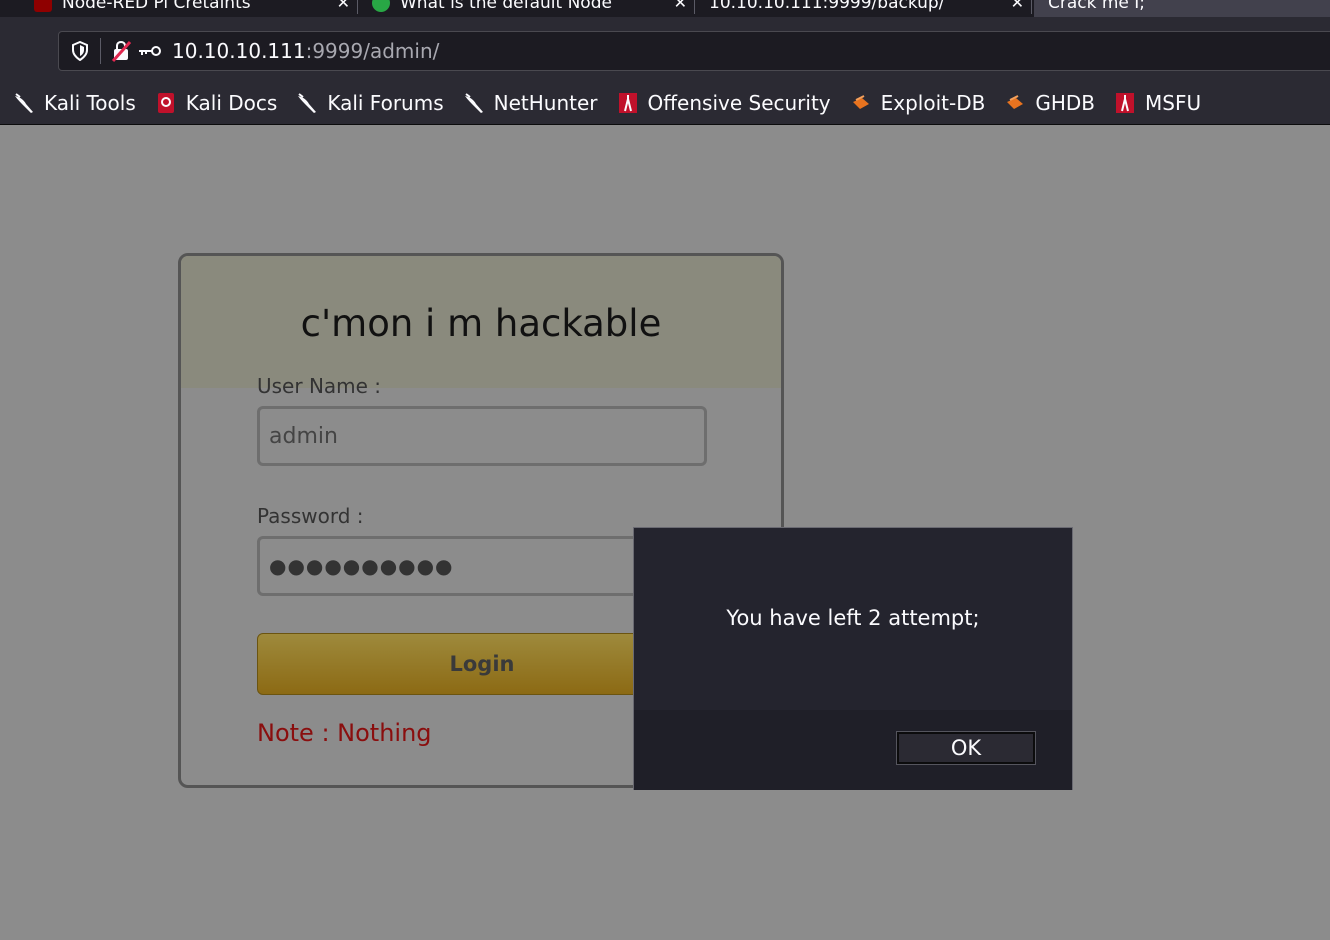 Image resolution: width=1330 pixels, height=940 pixels. I want to click on bookmark-label: Kali Docs, so click(231, 102).